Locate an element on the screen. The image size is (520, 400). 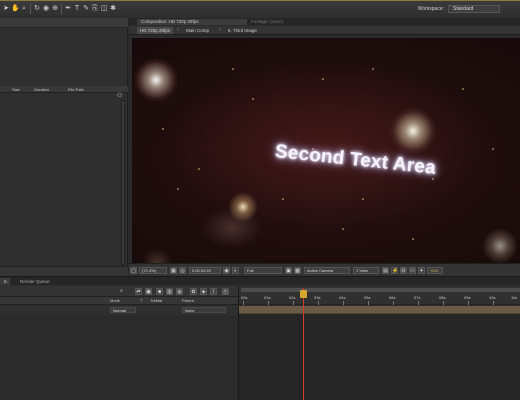
fast-preview-icon: ⚡ is located at coordinates (394, 270).